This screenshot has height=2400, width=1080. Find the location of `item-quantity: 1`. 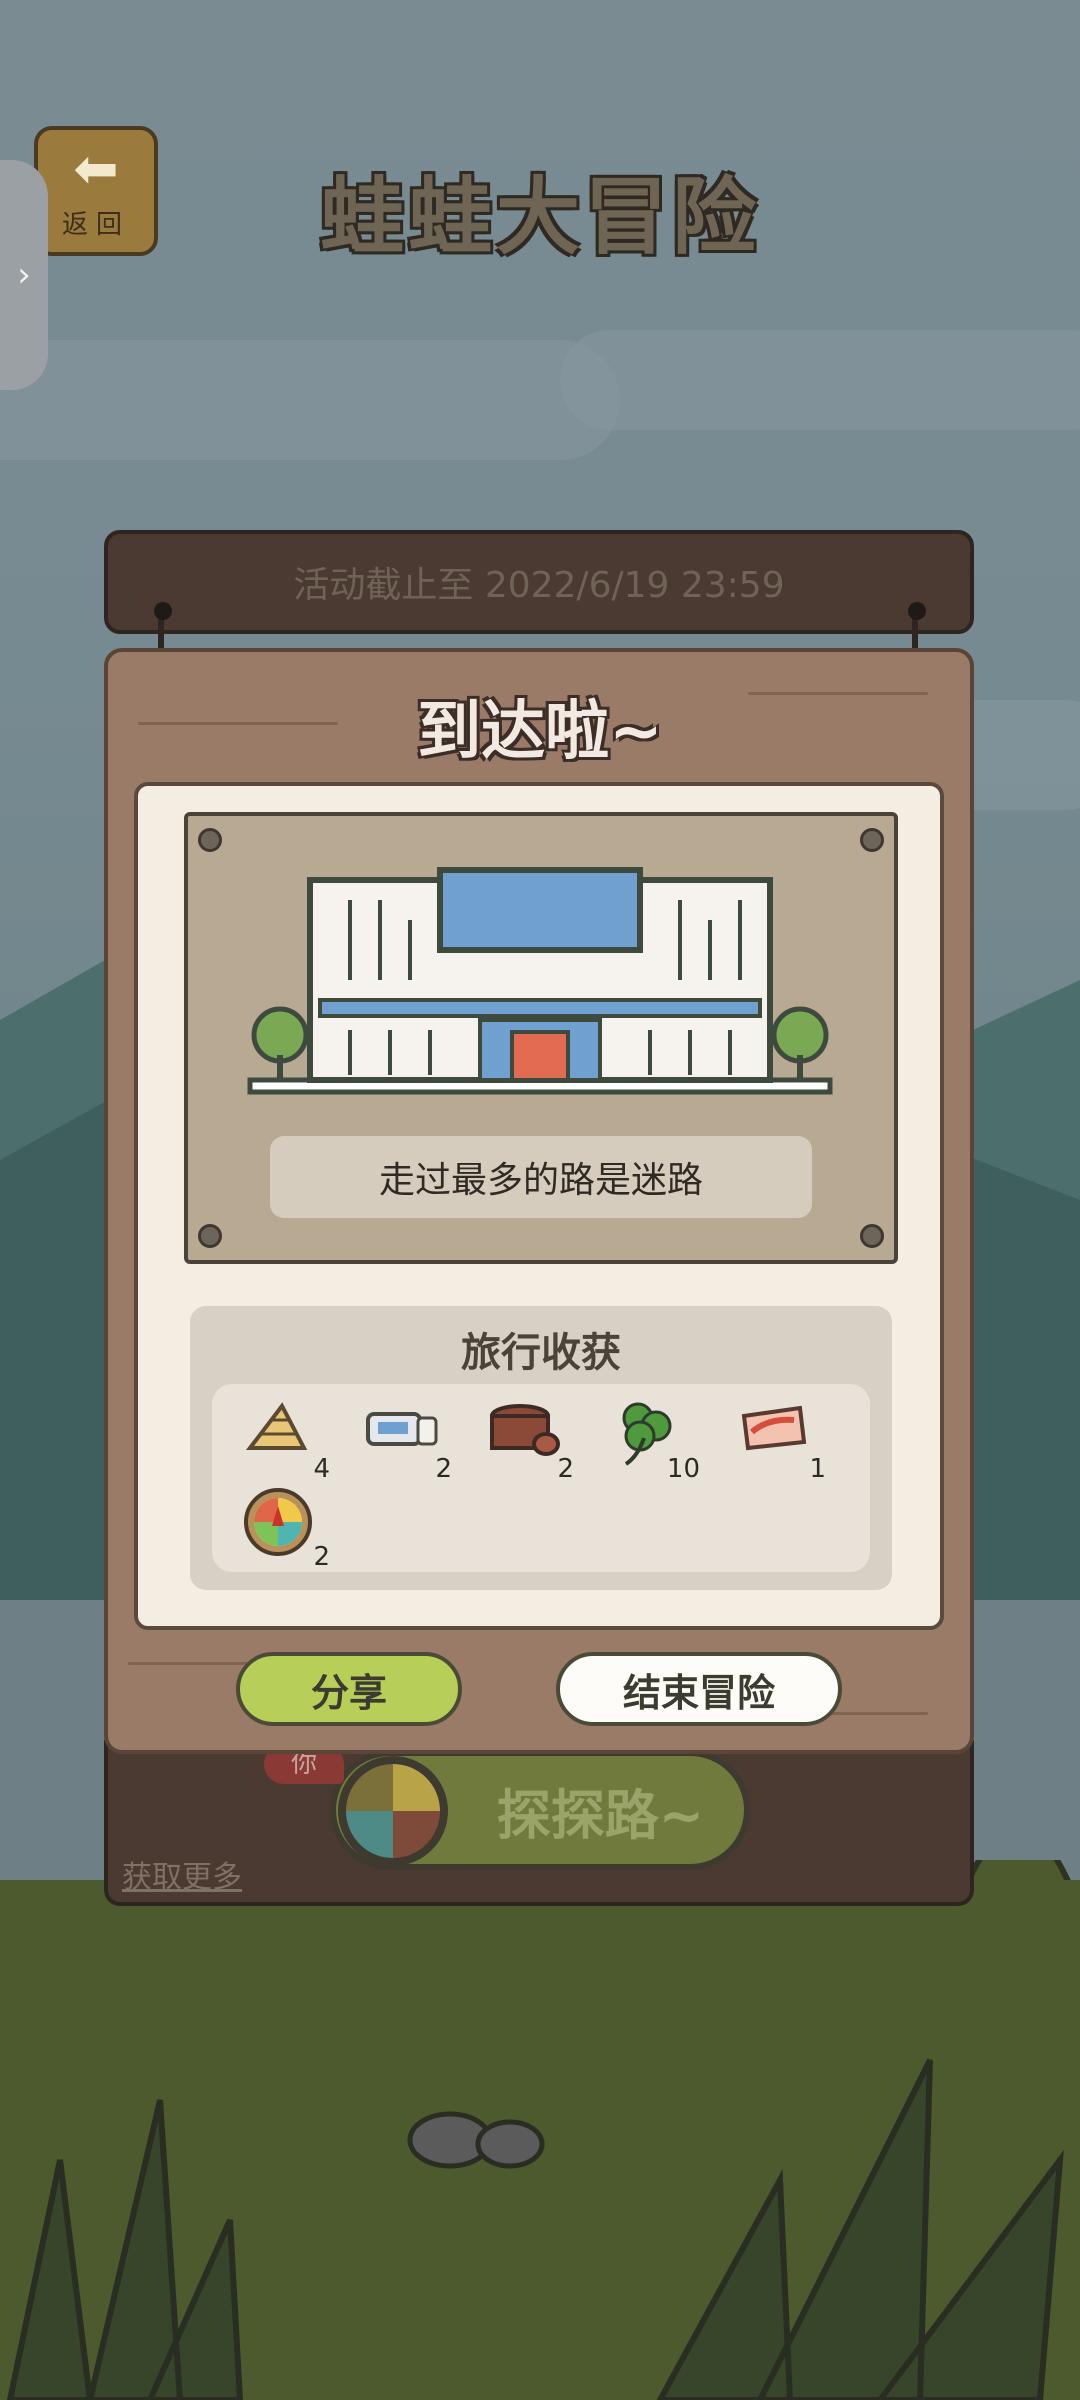

item-quantity: 1 is located at coordinates (817, 1469).